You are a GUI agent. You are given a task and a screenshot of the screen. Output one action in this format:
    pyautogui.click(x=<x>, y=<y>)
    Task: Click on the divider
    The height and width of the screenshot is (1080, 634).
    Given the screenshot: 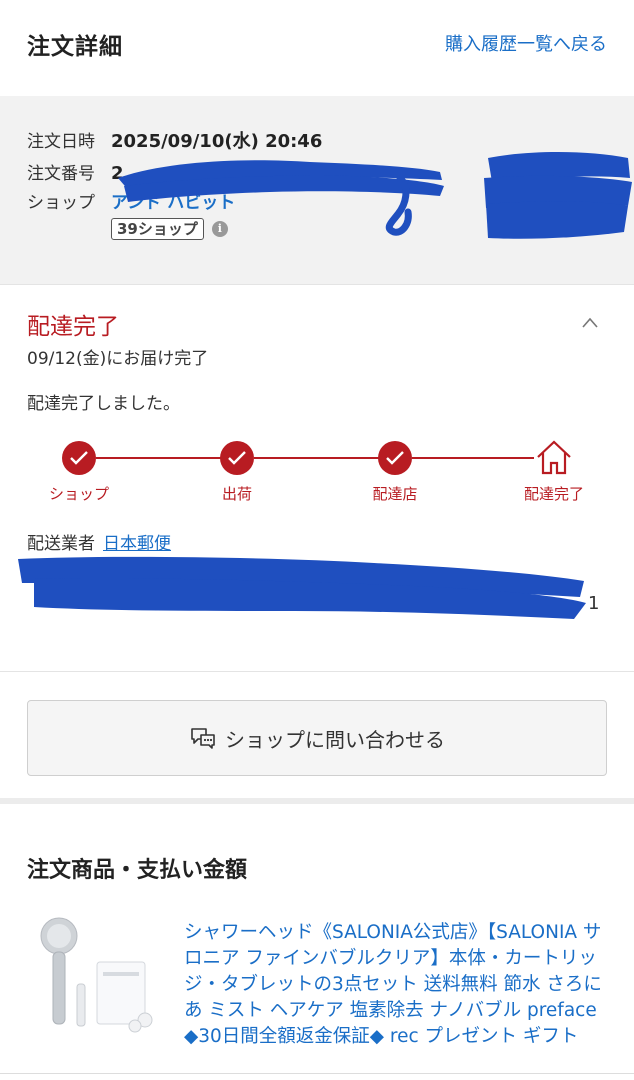 What is the action you would take?
    pyautogui.click(x=317, y=1073)
    